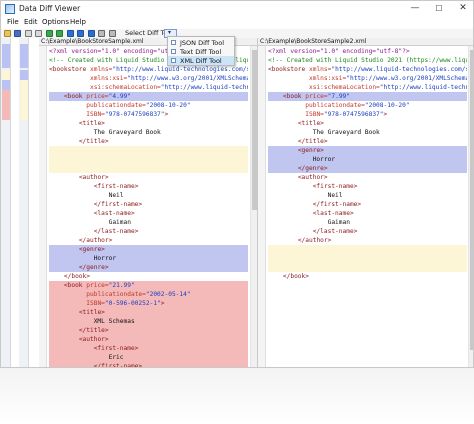 This screenshot has width=474, height=424. I want to click on right-code-line: Neil, so click(305, 195).